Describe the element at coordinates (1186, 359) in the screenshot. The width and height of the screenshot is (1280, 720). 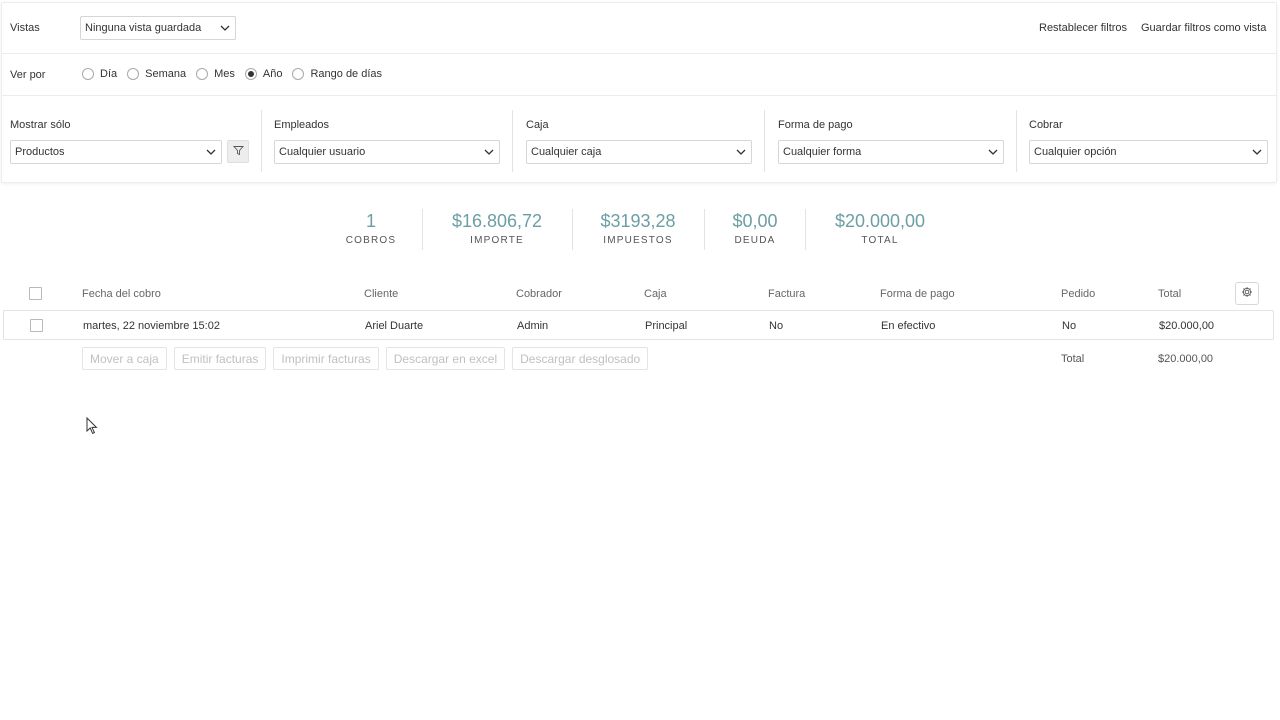
I see `footer-total-value: $20.000,00` at that location.